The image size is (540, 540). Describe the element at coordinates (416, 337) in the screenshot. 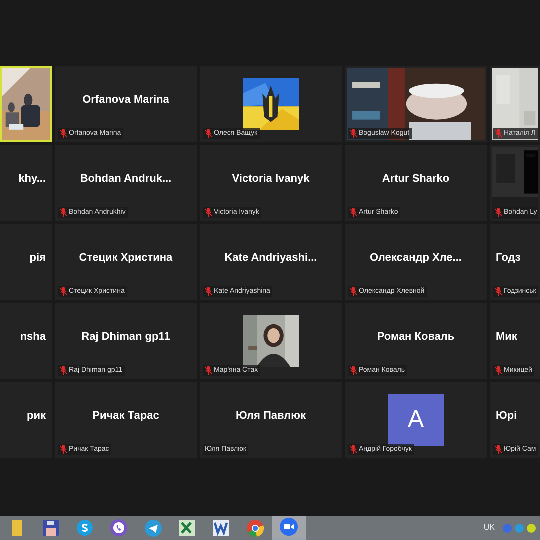

I see `participant-name: Роман Коваль` at that location.